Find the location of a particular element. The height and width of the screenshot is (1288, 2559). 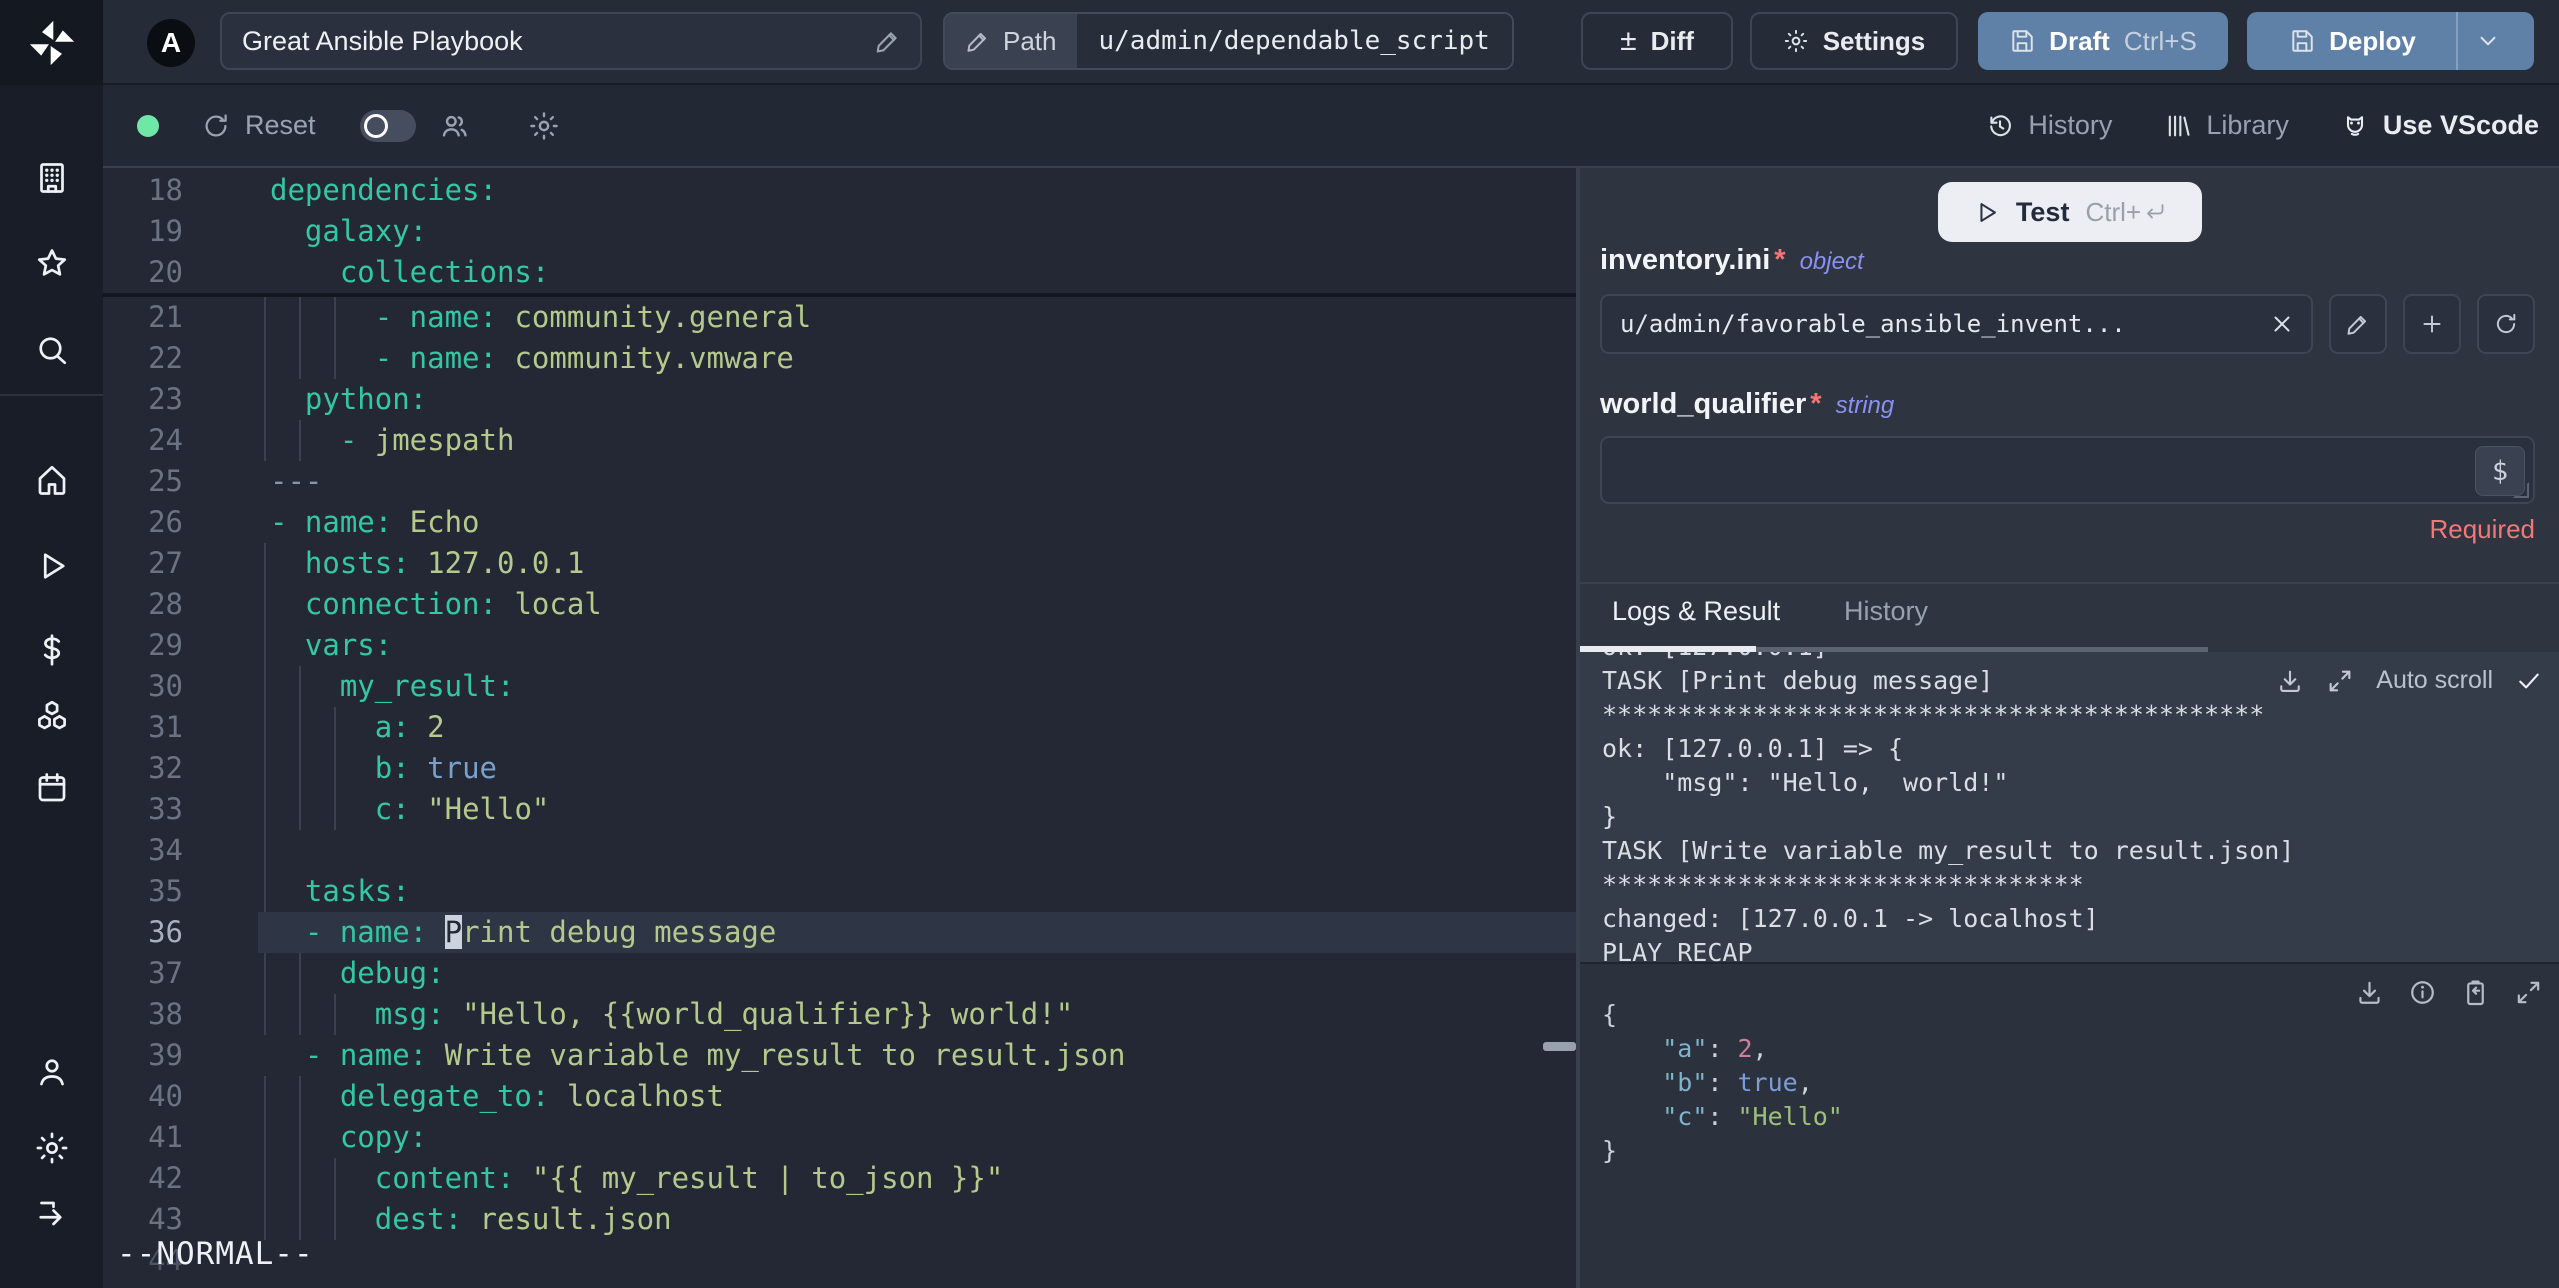

sticky-code-line: 18 dependencies: is located at coordinates (839, 190).